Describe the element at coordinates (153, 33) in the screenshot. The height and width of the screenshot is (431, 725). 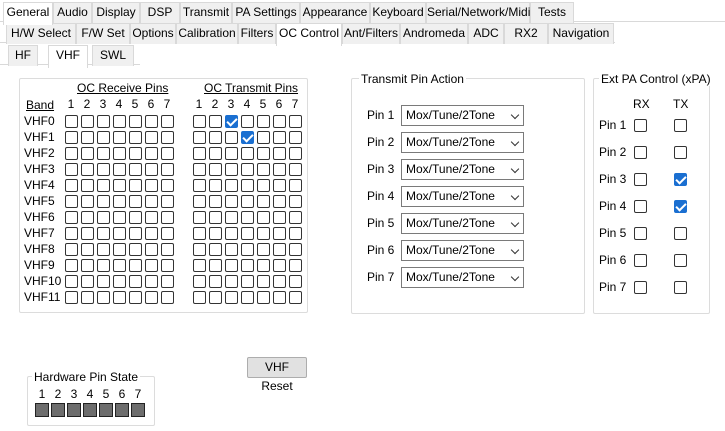
I see `sub-tab-options: Options` at that location.